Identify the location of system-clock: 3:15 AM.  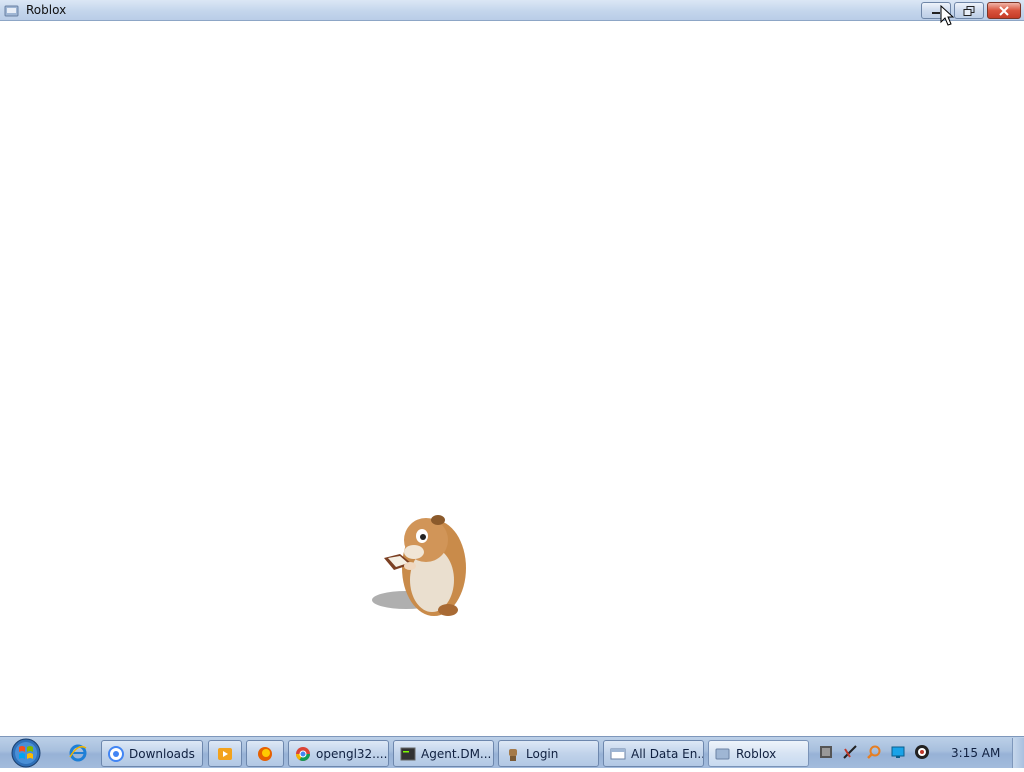
(975, 753).